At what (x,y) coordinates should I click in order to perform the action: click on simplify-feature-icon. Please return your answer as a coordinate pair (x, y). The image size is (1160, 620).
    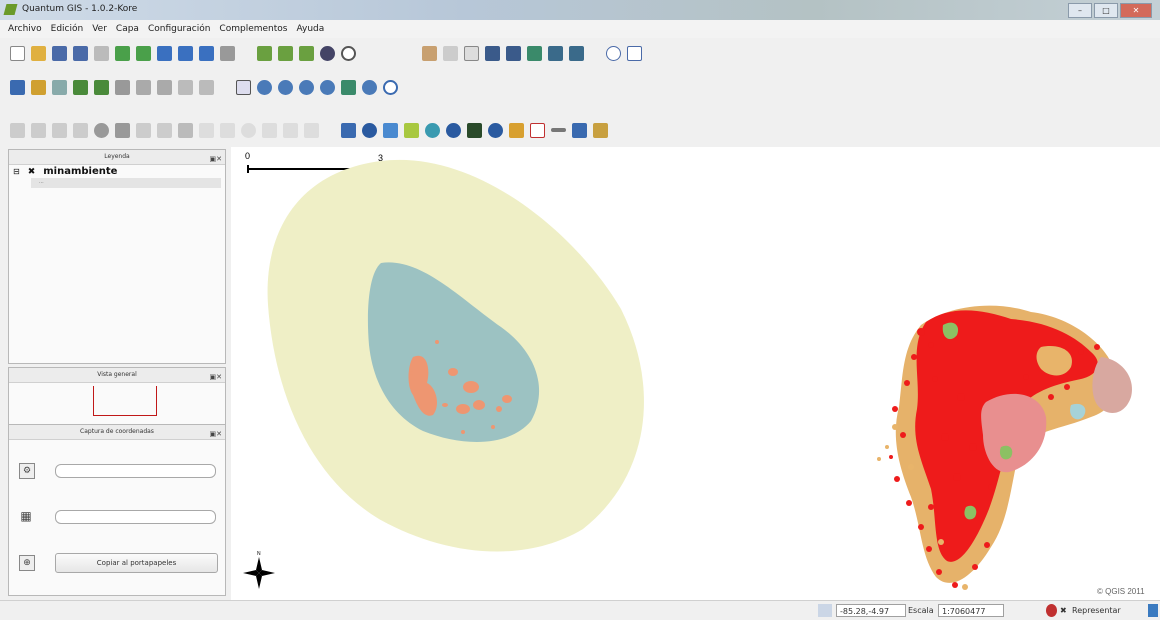
    Looking at the image, I should click on (17, 130).